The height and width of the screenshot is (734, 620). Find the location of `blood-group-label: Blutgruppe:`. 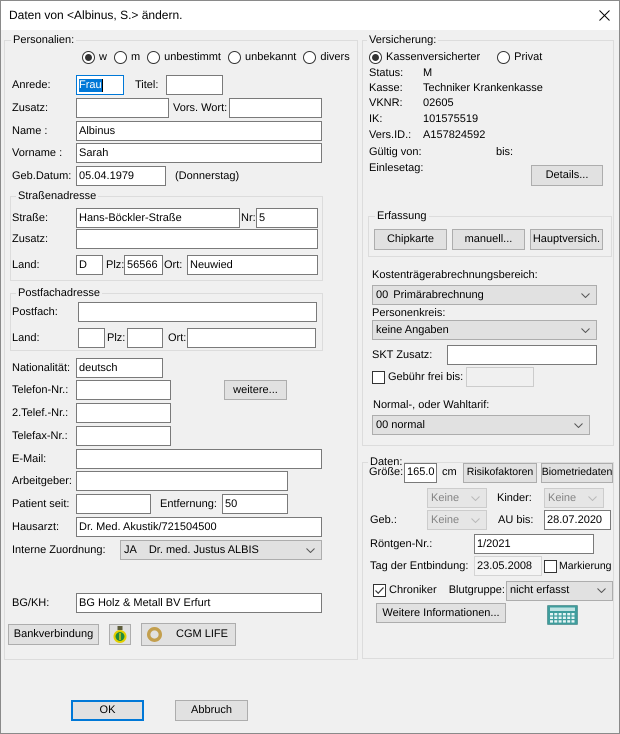

blood-group-label: Blutgruppe: is located at coordinates (476, 590).